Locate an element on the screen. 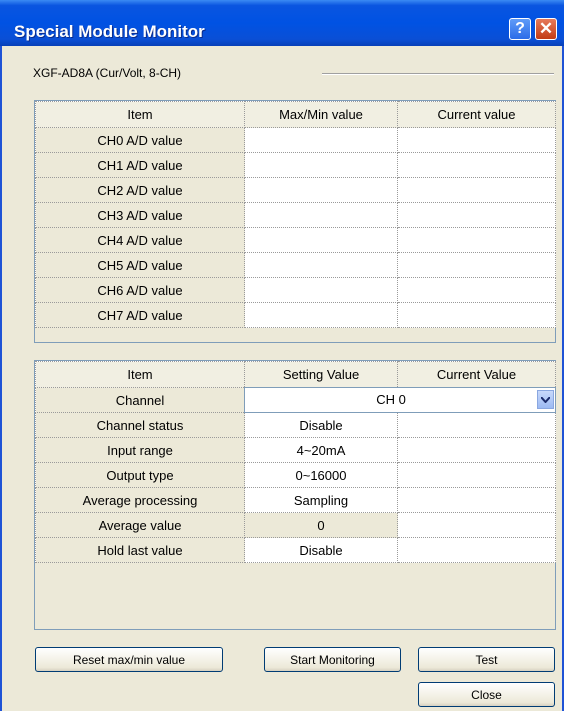 The height and width of the screenshot is (711, 564). help-button: ? is located at coordinates (520, 29).